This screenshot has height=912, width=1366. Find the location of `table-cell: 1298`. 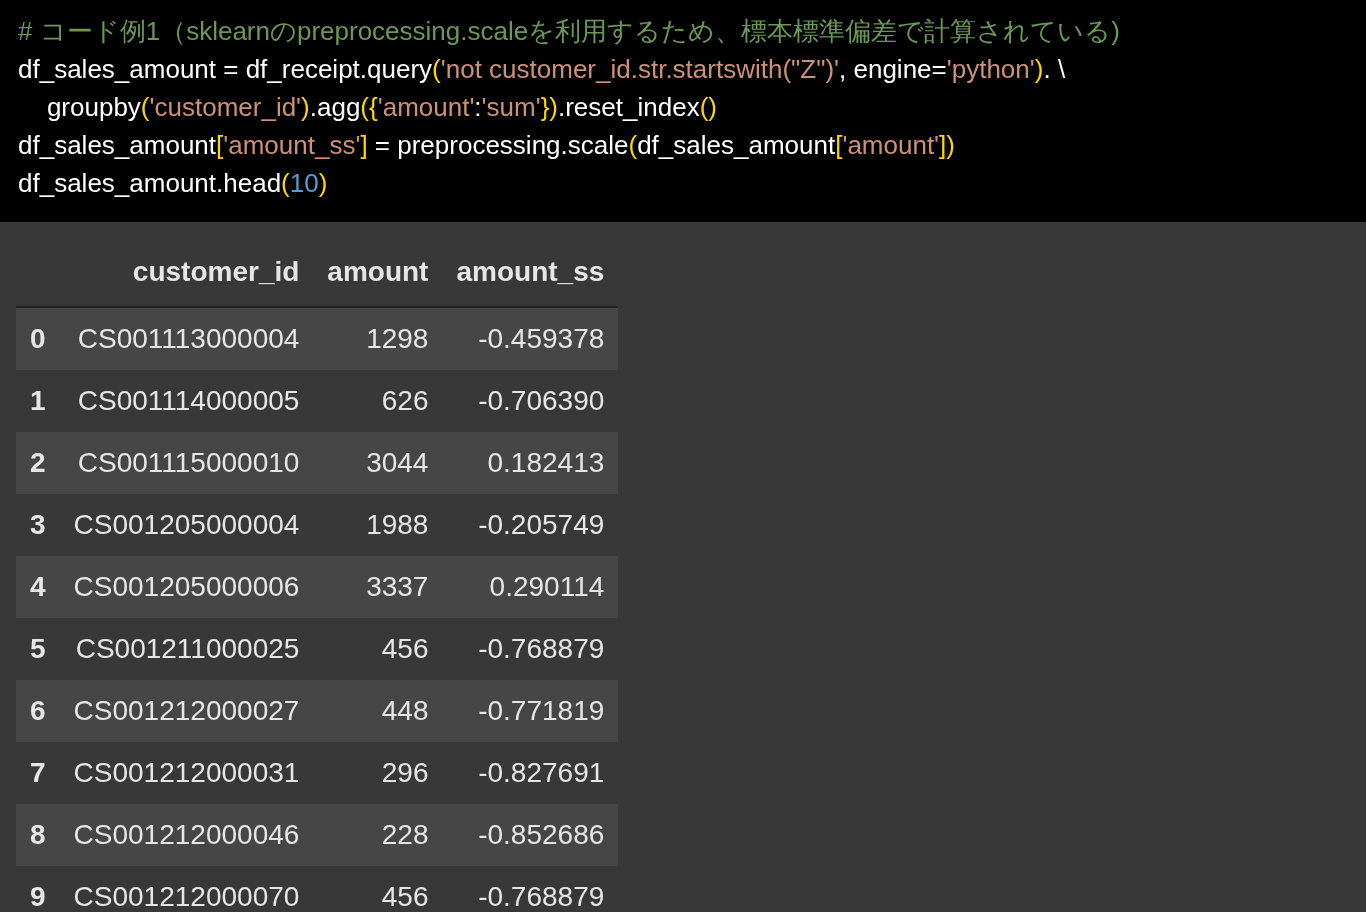

table-cell: 1298 is located at coordinates (378, 338).